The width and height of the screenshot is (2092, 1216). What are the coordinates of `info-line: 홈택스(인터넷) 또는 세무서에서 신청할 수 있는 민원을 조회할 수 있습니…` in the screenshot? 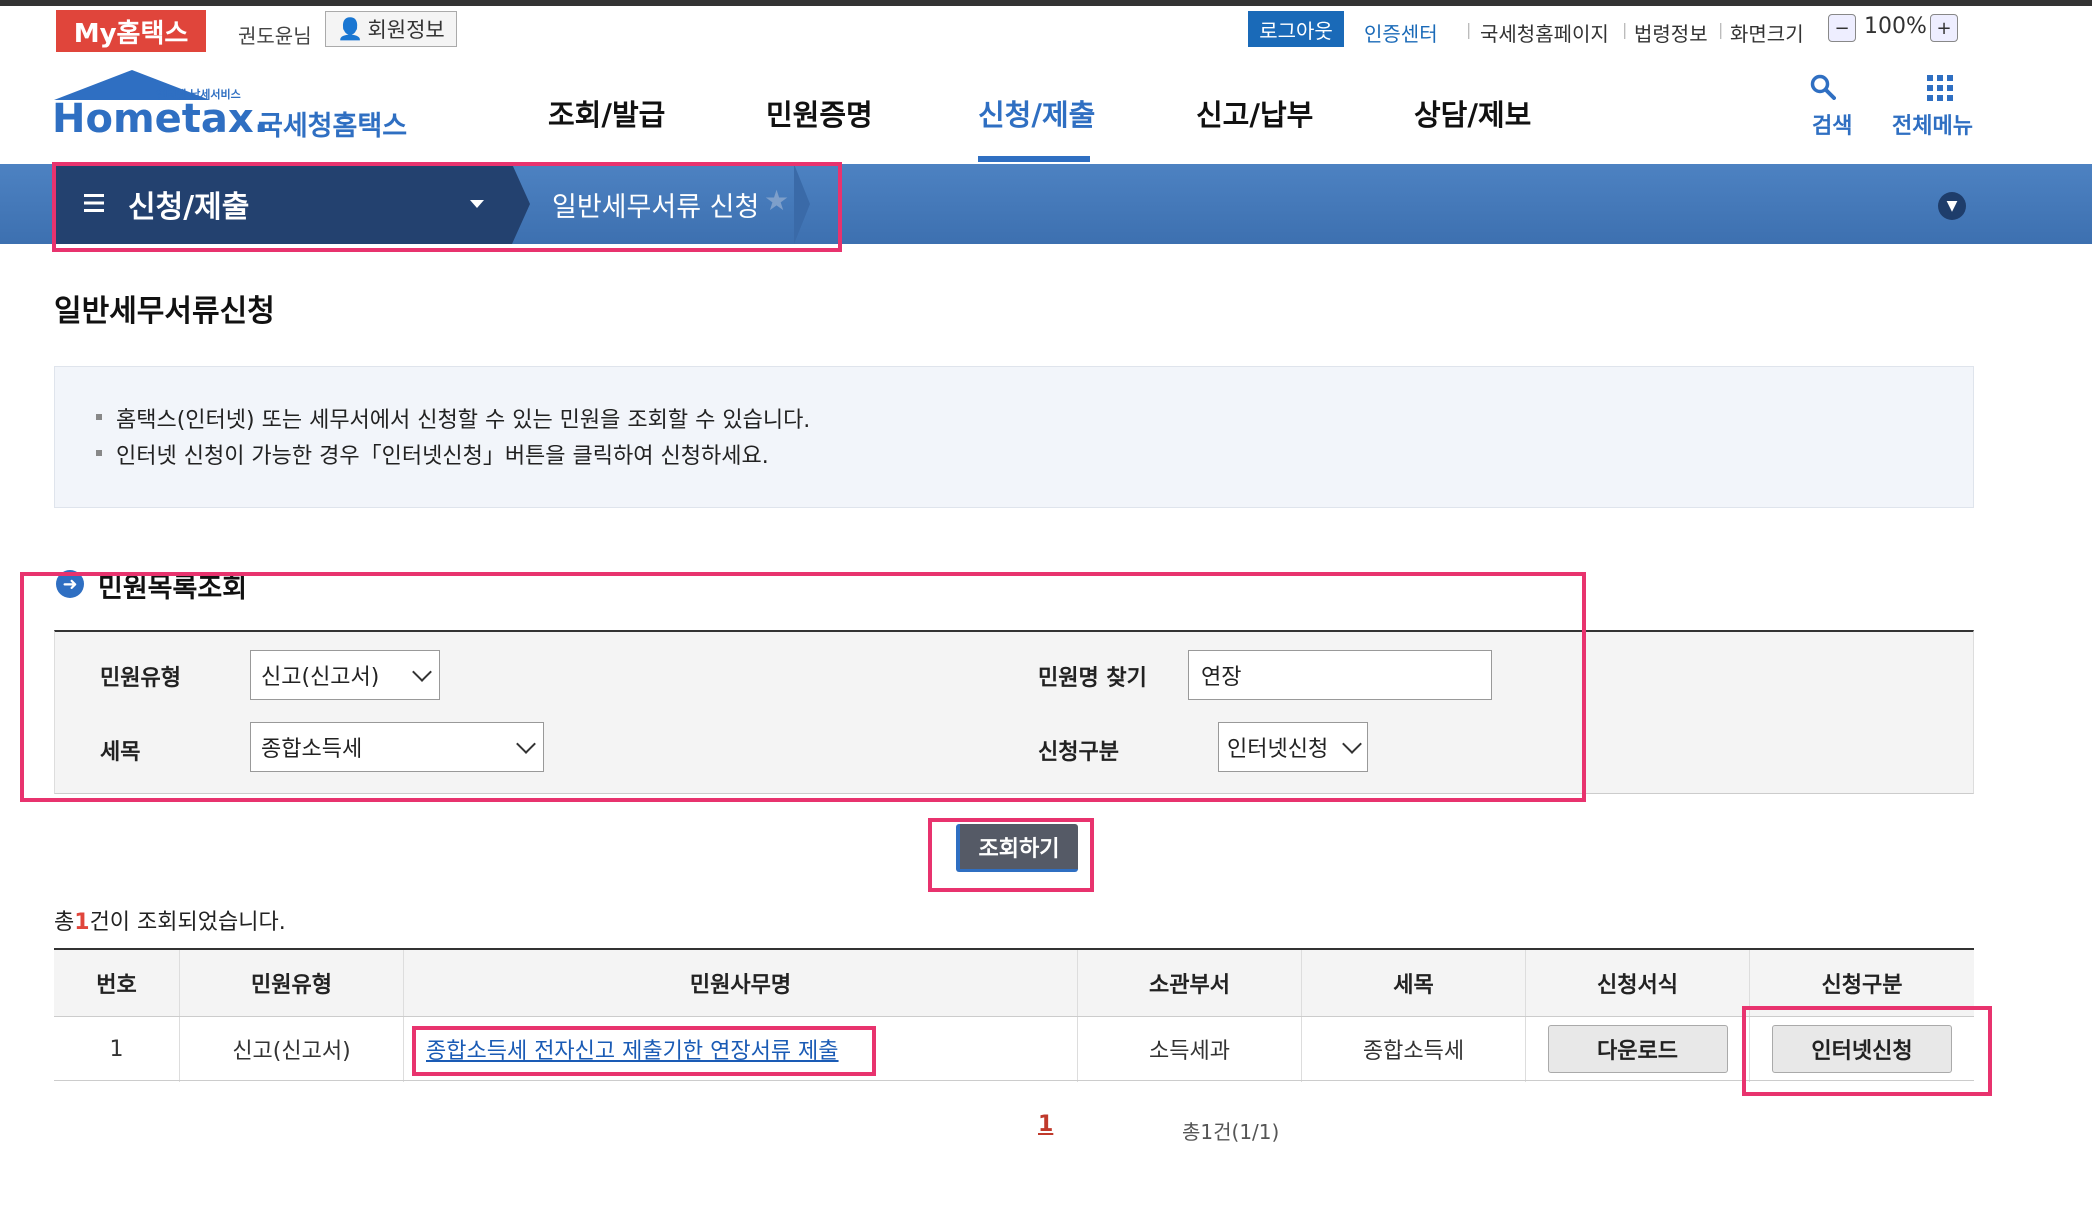 It's located at (463, 420).